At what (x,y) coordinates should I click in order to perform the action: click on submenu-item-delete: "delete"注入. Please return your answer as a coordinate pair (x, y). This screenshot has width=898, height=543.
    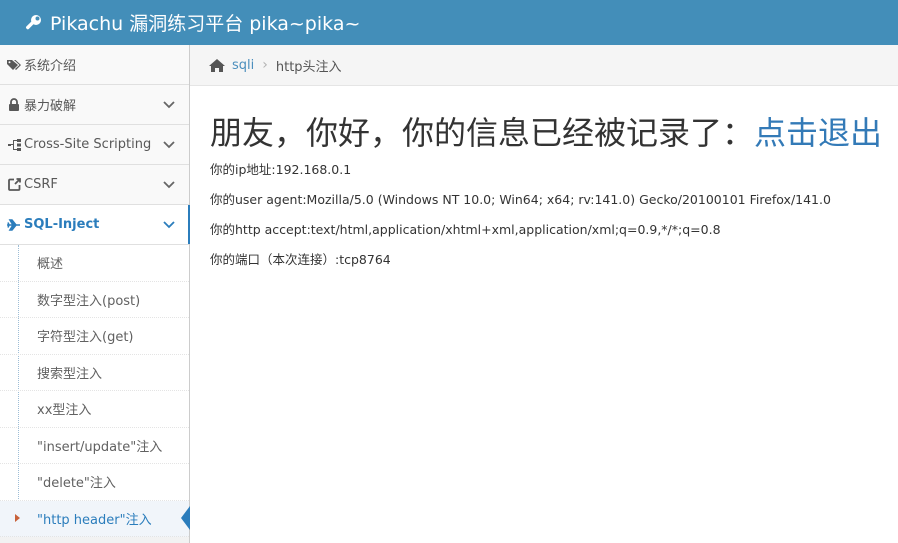
    Looking at the image, I should click on (94, 482).